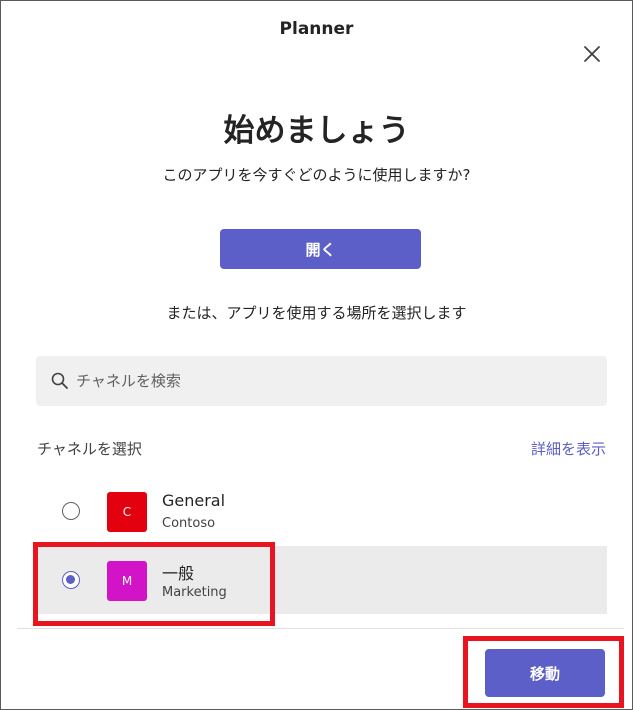 The height and width of the screenshot is (710, 633). Describe the element at coordinates (320, 249) in the screenshot. I see `open-button: 開く` at that location.